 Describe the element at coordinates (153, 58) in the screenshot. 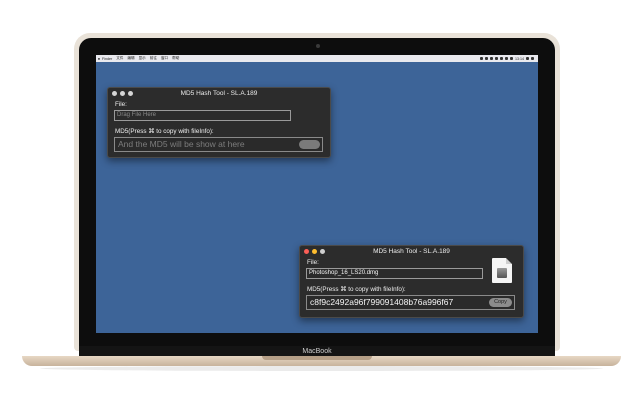

I see `menu-item-go: 前往` at that location.